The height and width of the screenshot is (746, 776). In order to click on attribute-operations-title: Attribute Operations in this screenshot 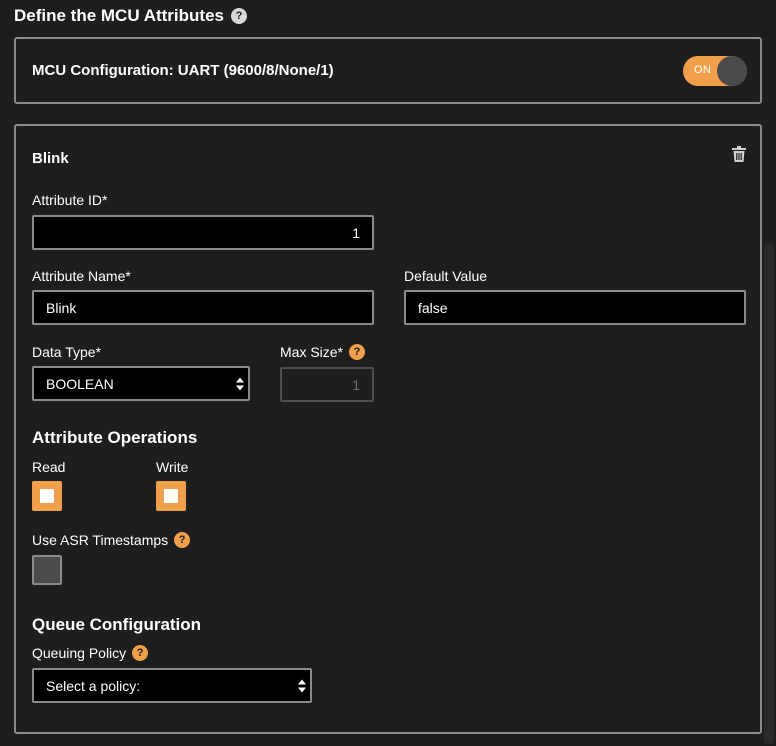, I will do `click(115, 437)`.